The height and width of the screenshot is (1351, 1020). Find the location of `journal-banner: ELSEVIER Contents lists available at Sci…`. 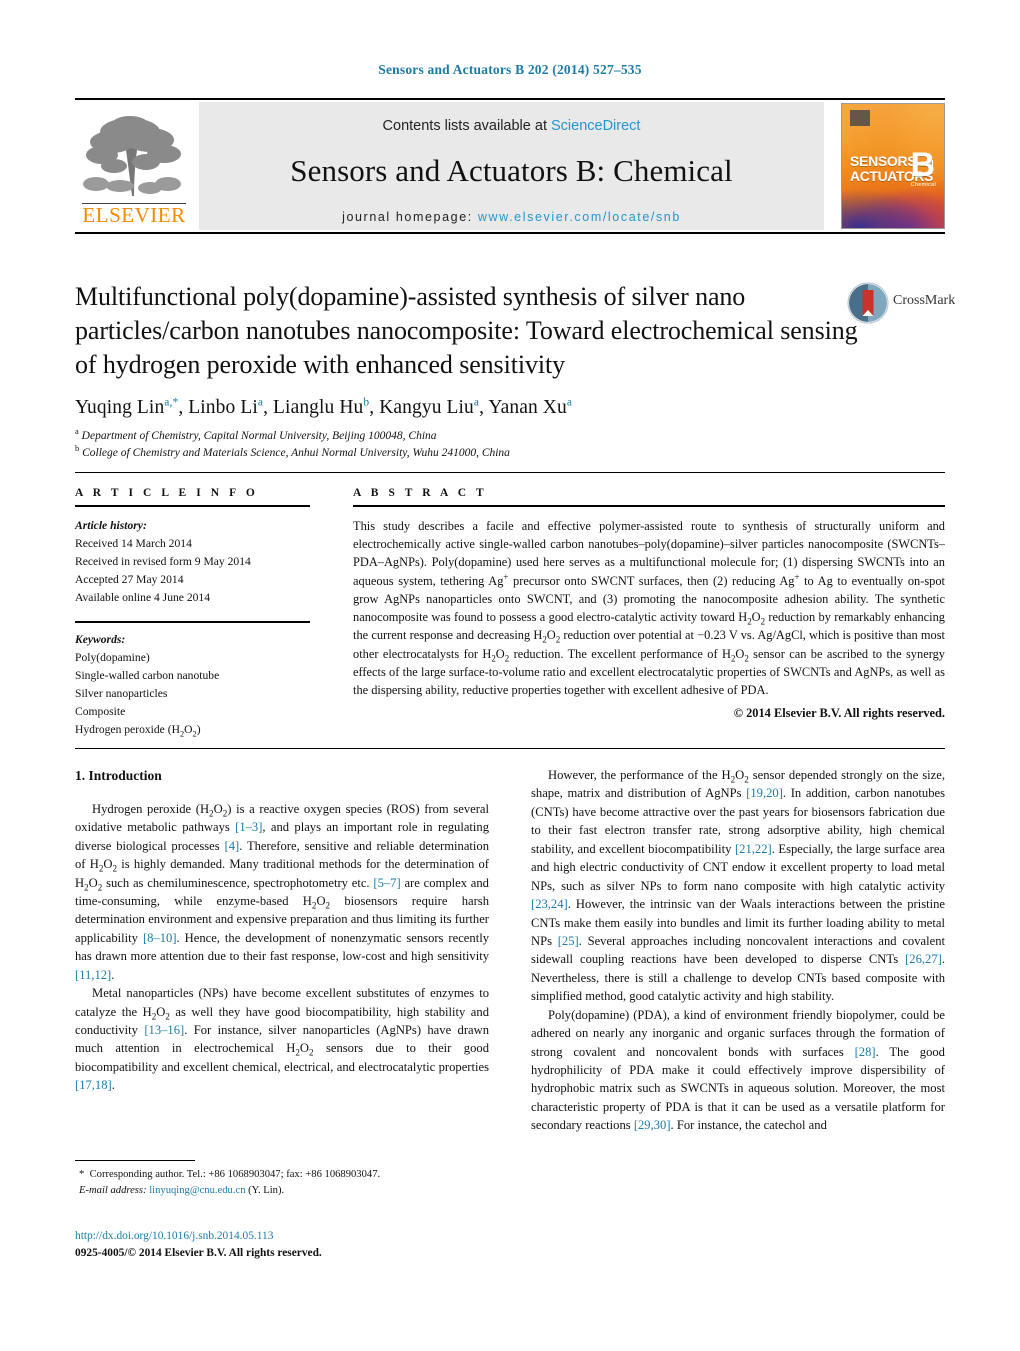

journal-banner: ELSEVIER Contents lists available at Sci… is located at coordinates (510, 166).